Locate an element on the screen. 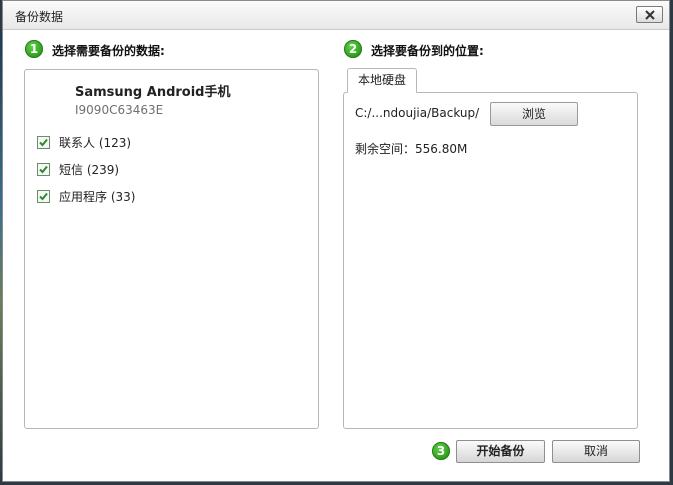  apps-checkbox is located at coordinates (43, 196).